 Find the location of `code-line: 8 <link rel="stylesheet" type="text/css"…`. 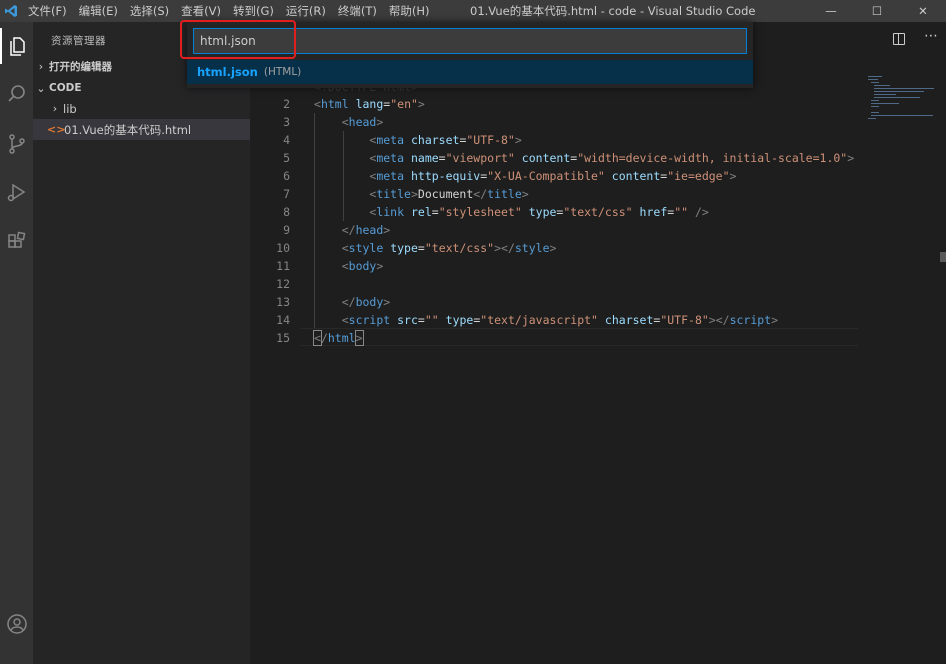

code-line: 8 <link rel="stylesheet" type="text/css"… is located at coordinates (496, 212).